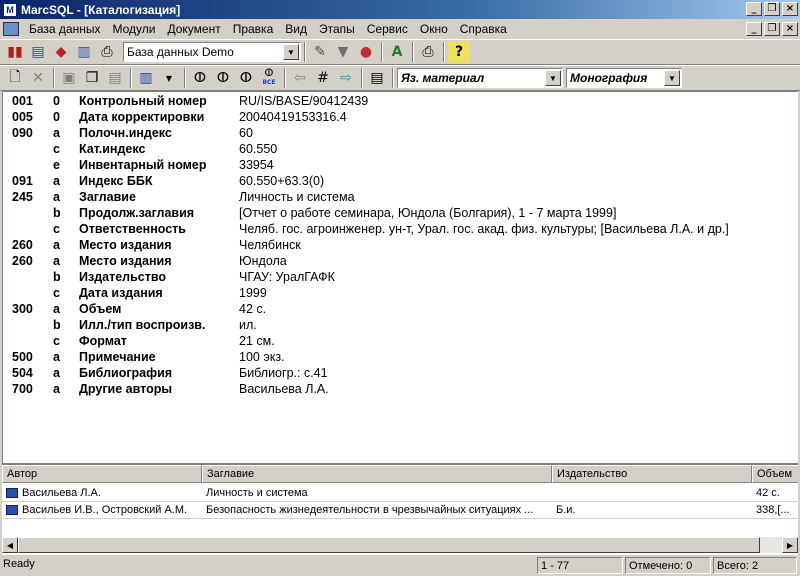 The width and height of the screenshot is (800, 576). Describe the element at coordinates (323, 78) in the screenshot. I see `goto-record-icon: #` at that location.